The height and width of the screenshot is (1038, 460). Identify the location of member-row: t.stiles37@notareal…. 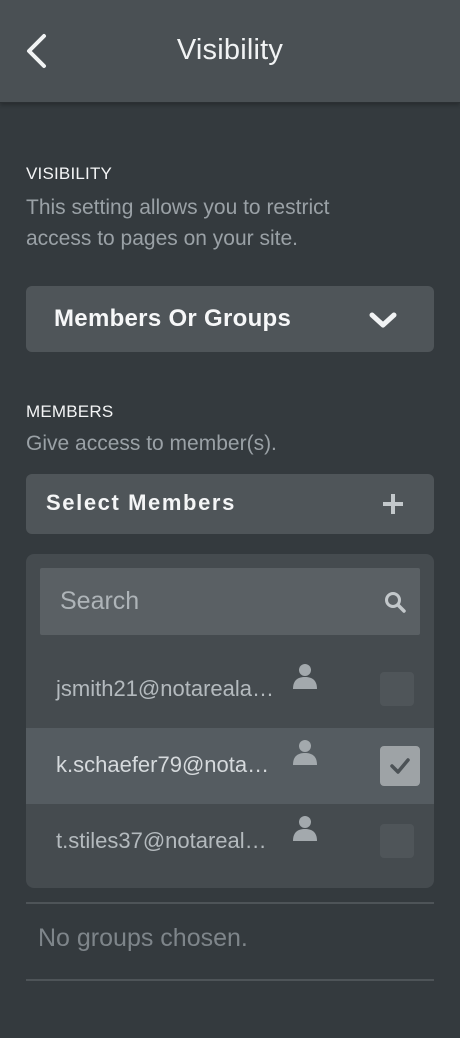
(230, 842).